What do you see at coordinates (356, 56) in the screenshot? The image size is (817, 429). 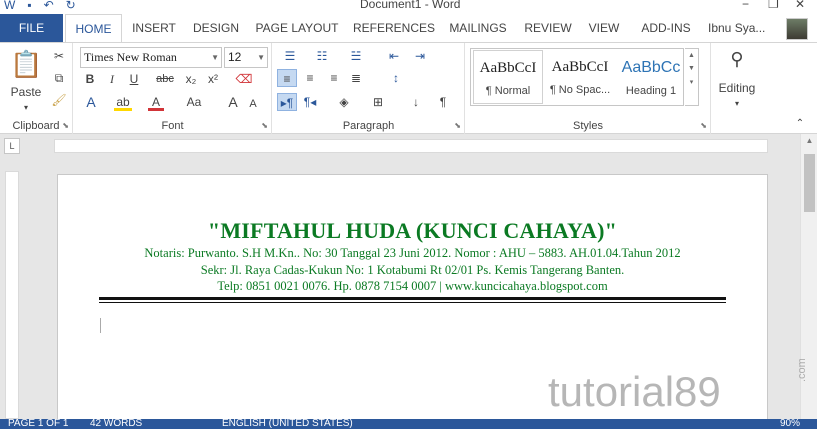 I see `multilevel-list-icon: ☱` at bounding box center [356, 56].